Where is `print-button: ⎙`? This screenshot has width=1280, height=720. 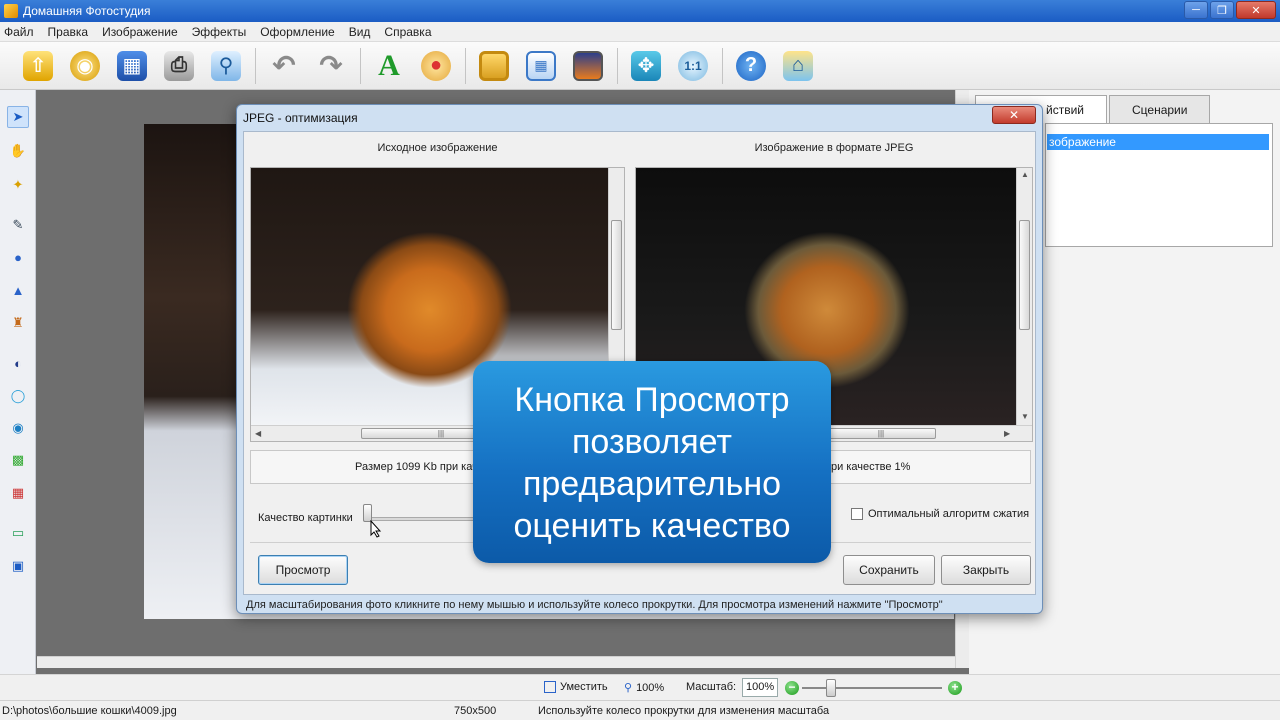
print-button: ⎙ is located at coordinates (179, 66).